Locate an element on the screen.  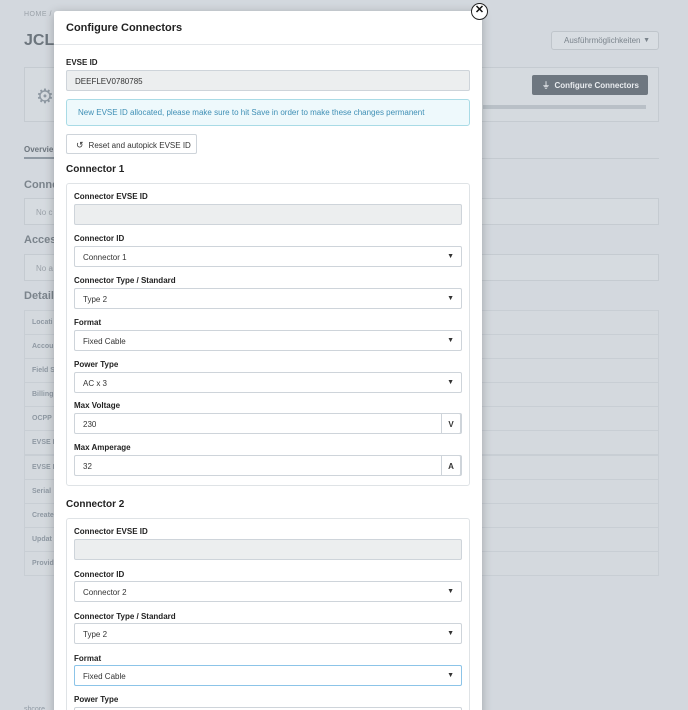
connector-id-value: Connector 1 is located at coordinates (105, 257).